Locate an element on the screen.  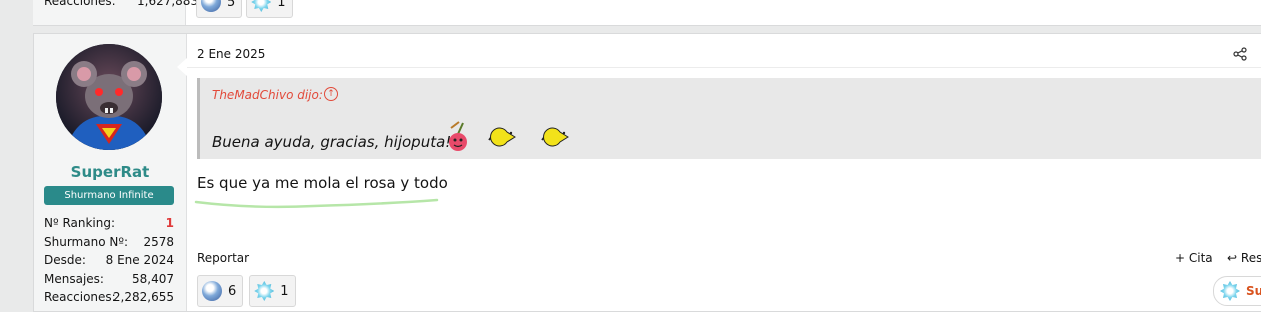
reaction-count: 6 is located at coordinates (232, 291).